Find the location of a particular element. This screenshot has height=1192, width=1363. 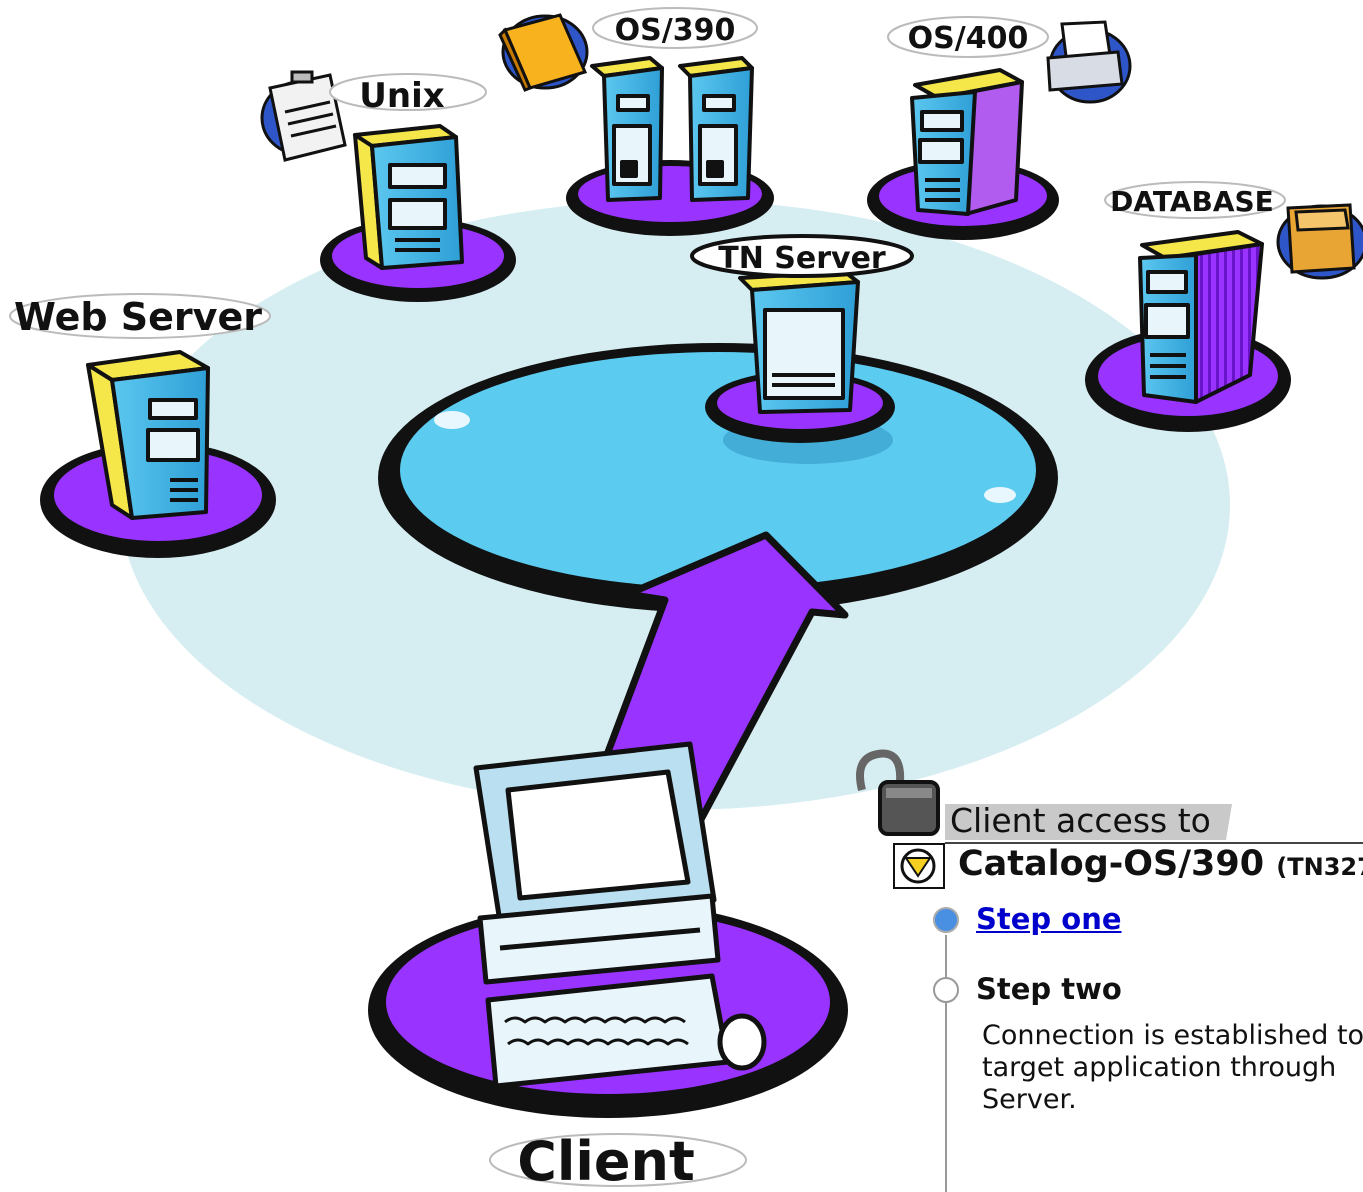

panel-target: Catalog-OS/390 (TN3270) is located at coordinates (1160, 864).